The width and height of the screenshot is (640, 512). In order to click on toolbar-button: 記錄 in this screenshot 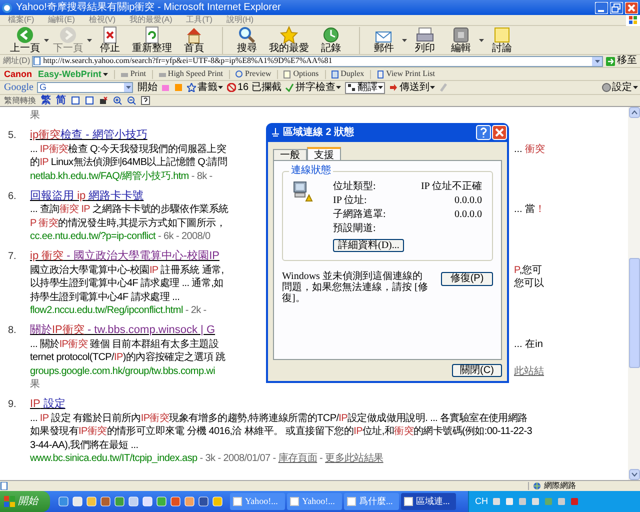, I will do `click(331, 40)`.